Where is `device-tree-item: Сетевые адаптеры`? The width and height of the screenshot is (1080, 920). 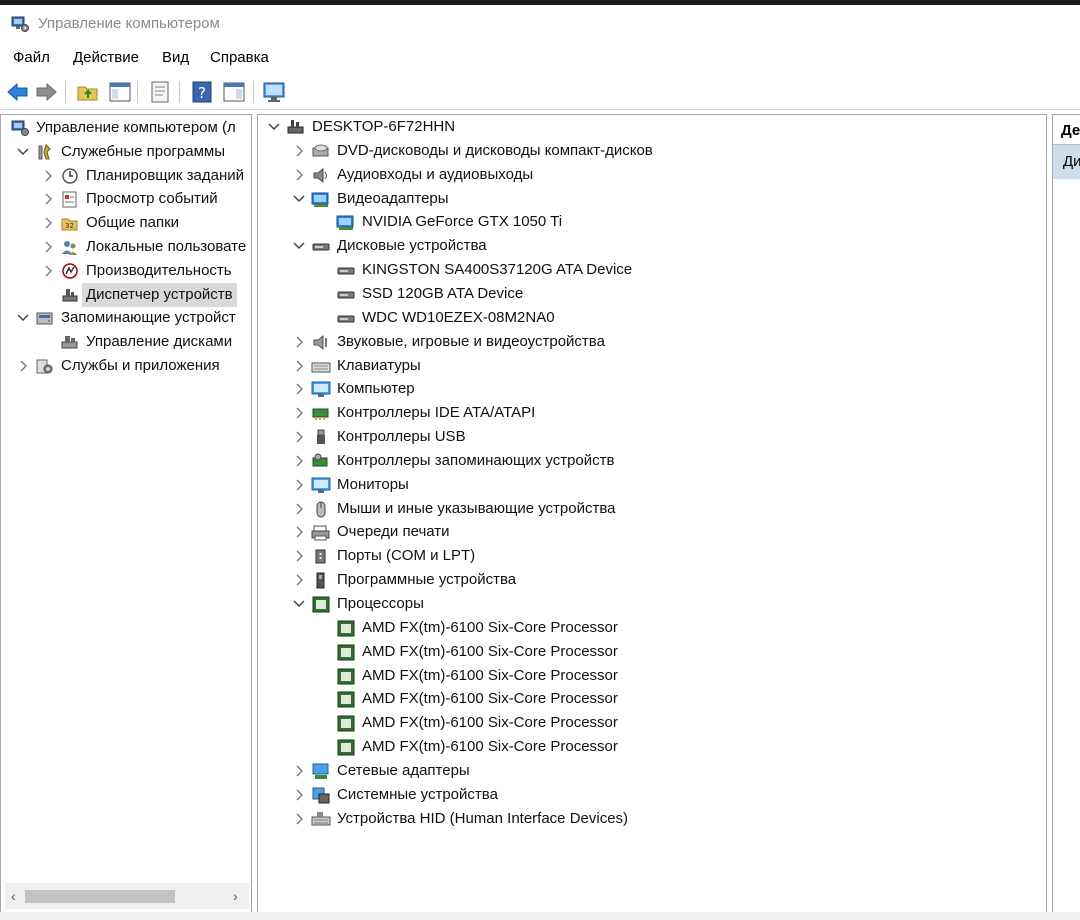
device-tree-item: Сетевые адаптеры is located at coordinates (652, 771).